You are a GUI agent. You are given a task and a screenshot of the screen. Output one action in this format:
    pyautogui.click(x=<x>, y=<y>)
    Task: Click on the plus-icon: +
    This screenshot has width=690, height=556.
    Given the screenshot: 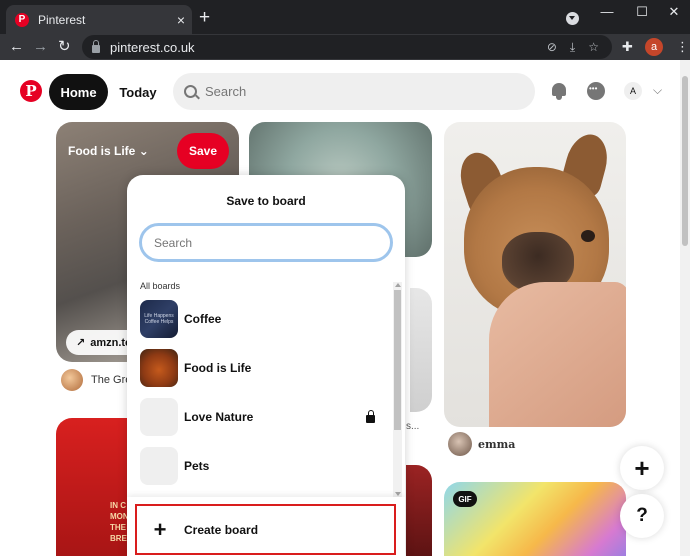 What is the action you would take?
    pyautogui.click(x=160, y=529)
    